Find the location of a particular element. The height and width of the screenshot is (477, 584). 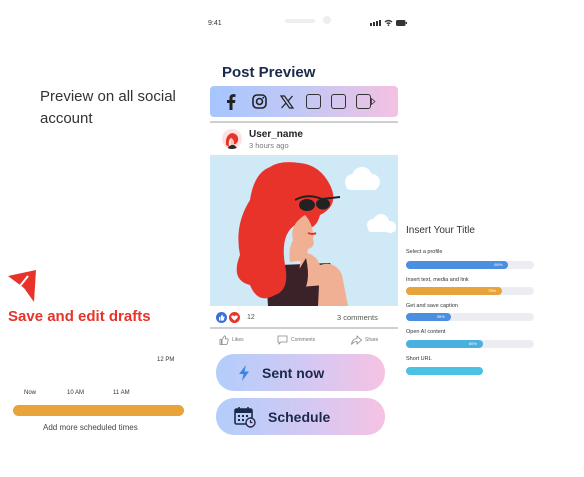

signal-icon is located at coordinates (375, 22).